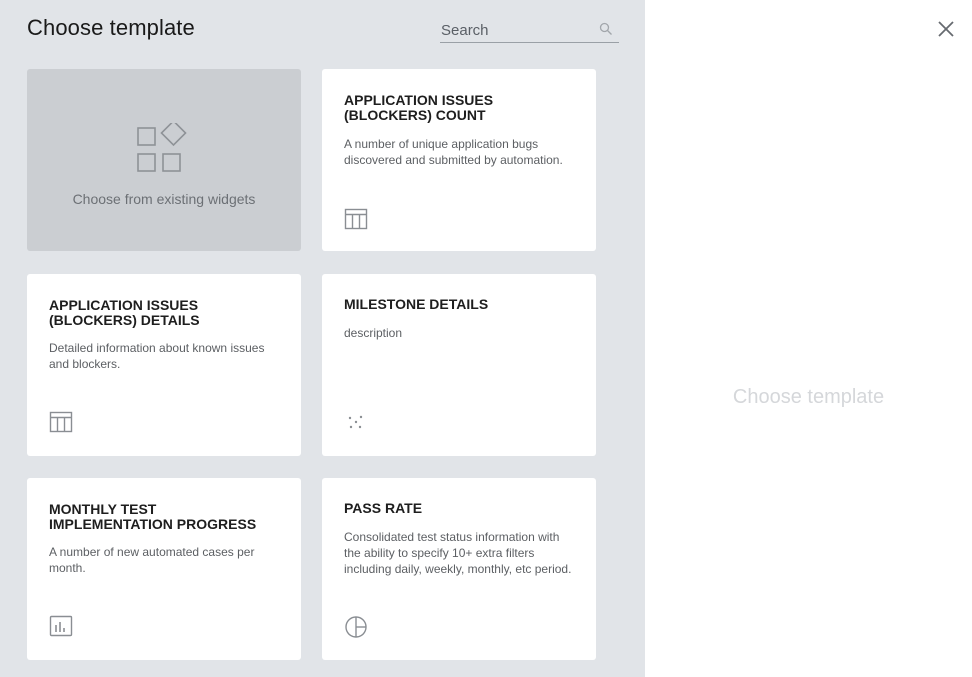  I want to click on template-title: MILESTONE DETAILS, so click(416, 304).